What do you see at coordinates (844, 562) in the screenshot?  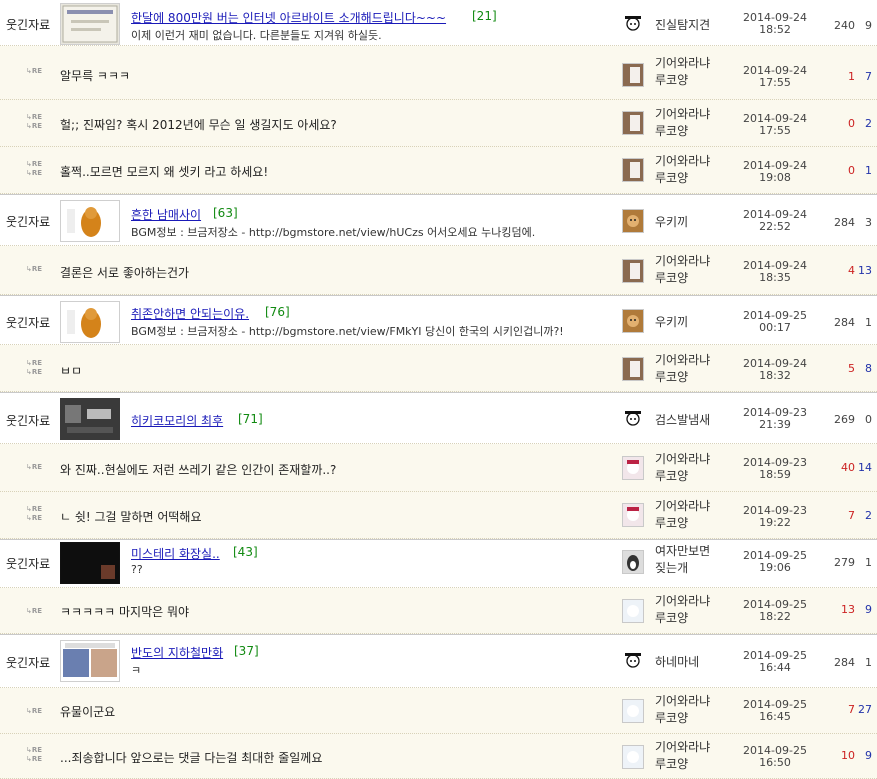 I see `view-count: 279` at bounding box center [844, 562].